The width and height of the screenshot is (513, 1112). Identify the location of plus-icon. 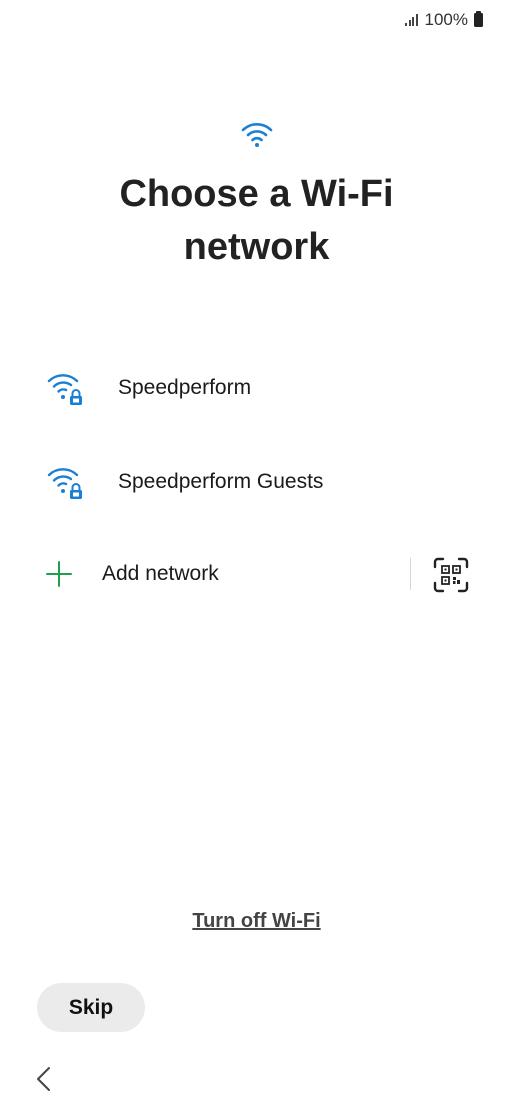
(59, 574).